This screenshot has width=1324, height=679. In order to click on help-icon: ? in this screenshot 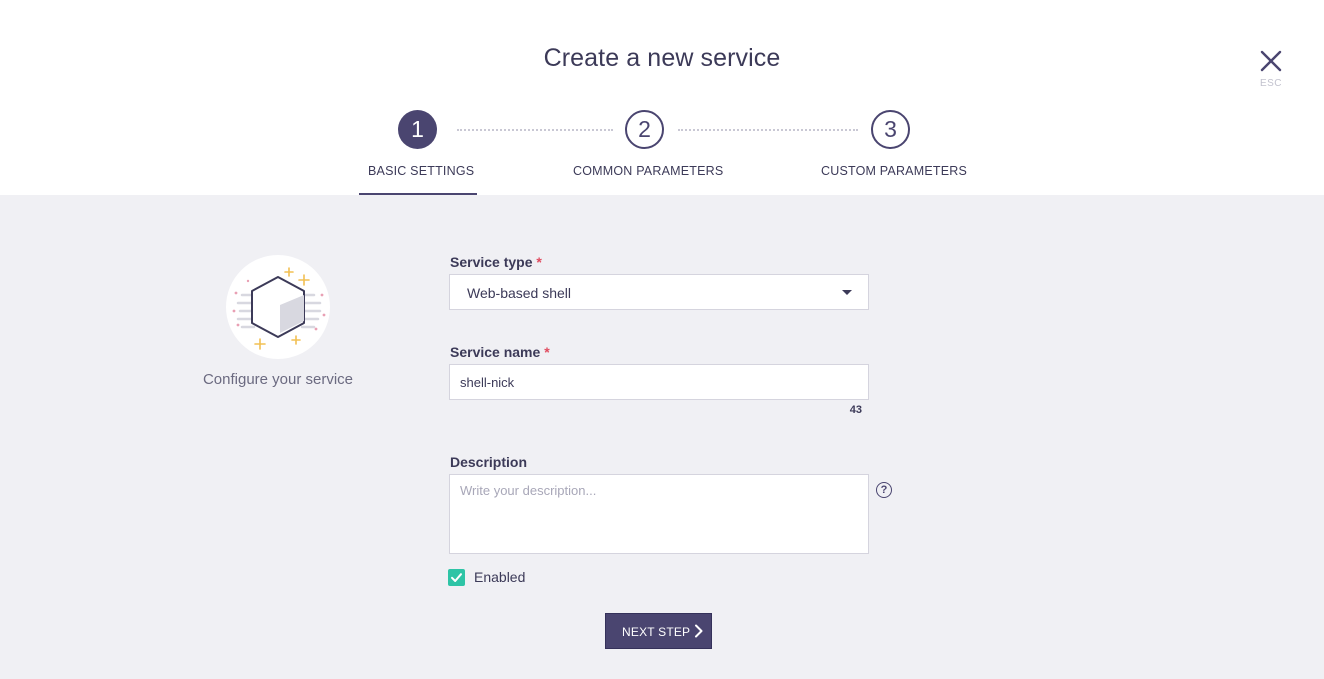, I will do `click(884, 490)`.